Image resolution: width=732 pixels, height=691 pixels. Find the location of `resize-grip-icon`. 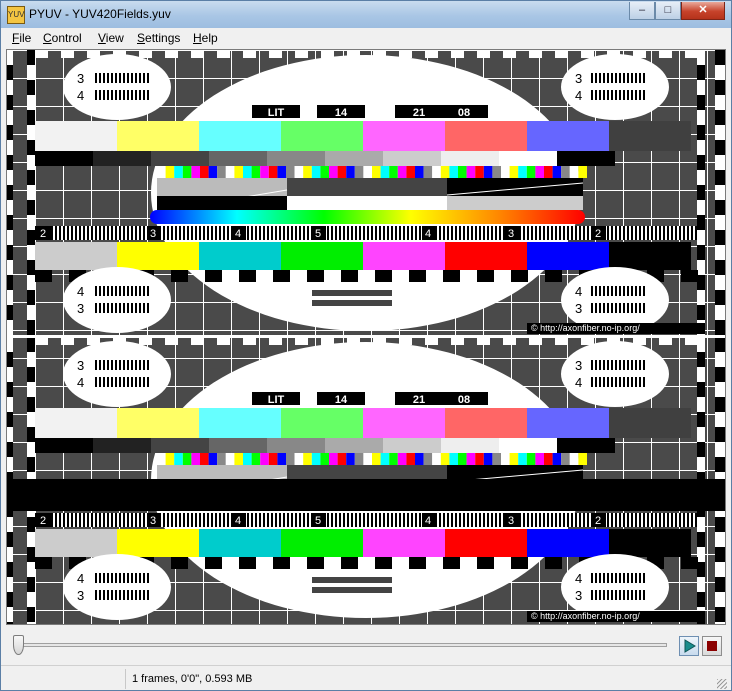

resize-grip-icon is located at coordinates (722, 684).